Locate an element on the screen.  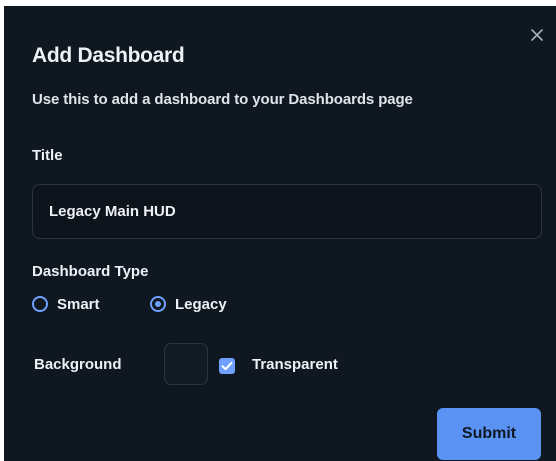
close-button is located at coordinates (537, 35).